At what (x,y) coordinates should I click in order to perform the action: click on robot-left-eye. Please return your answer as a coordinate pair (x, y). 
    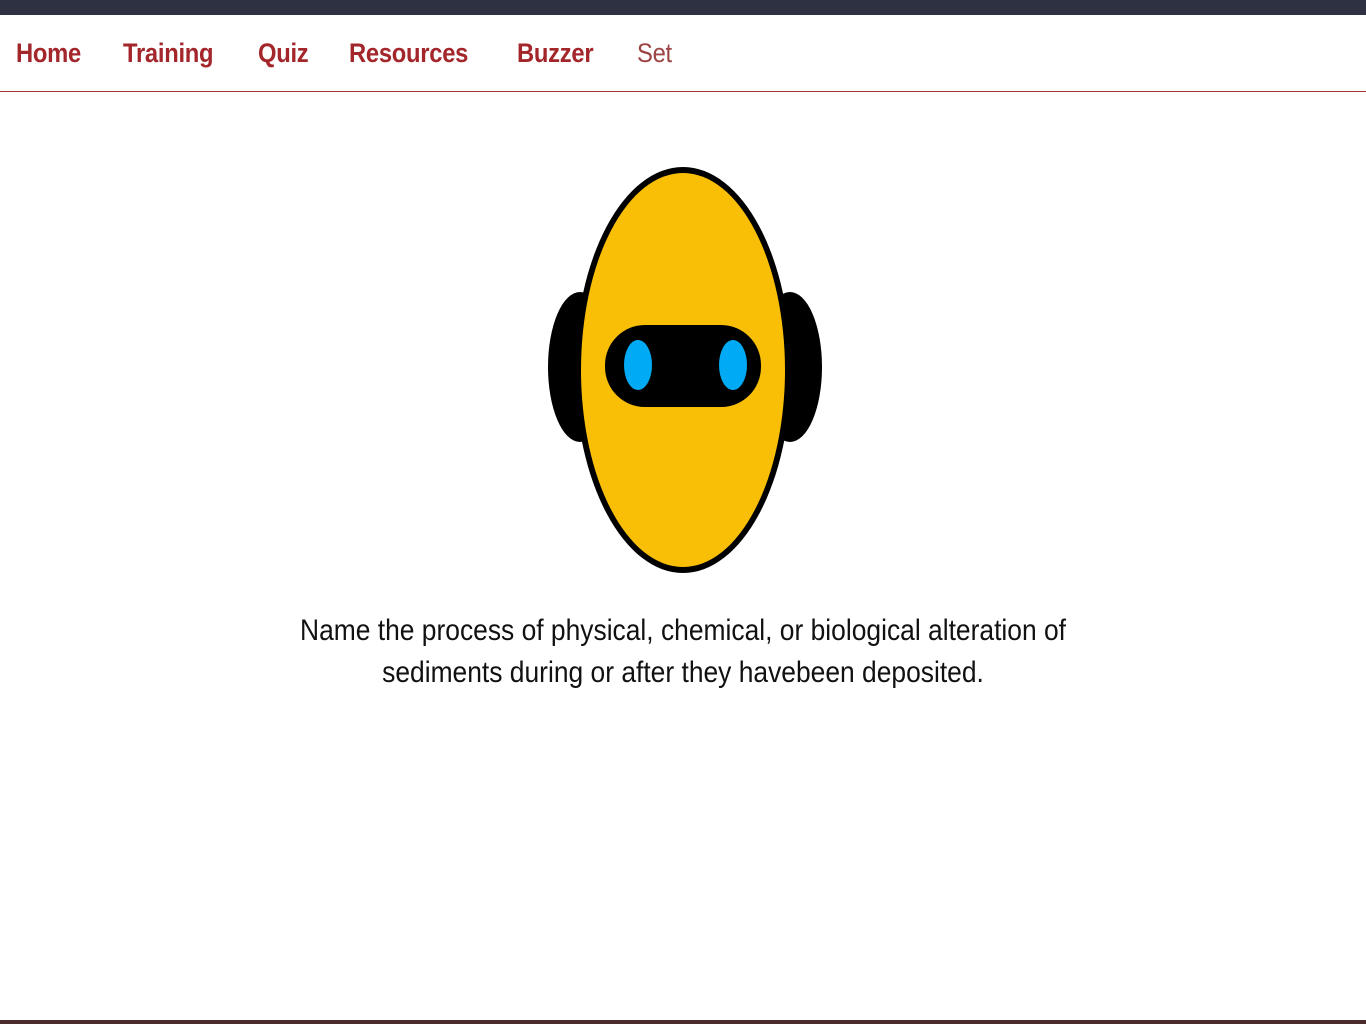
    Looking at the image, I should click on (638, 365).